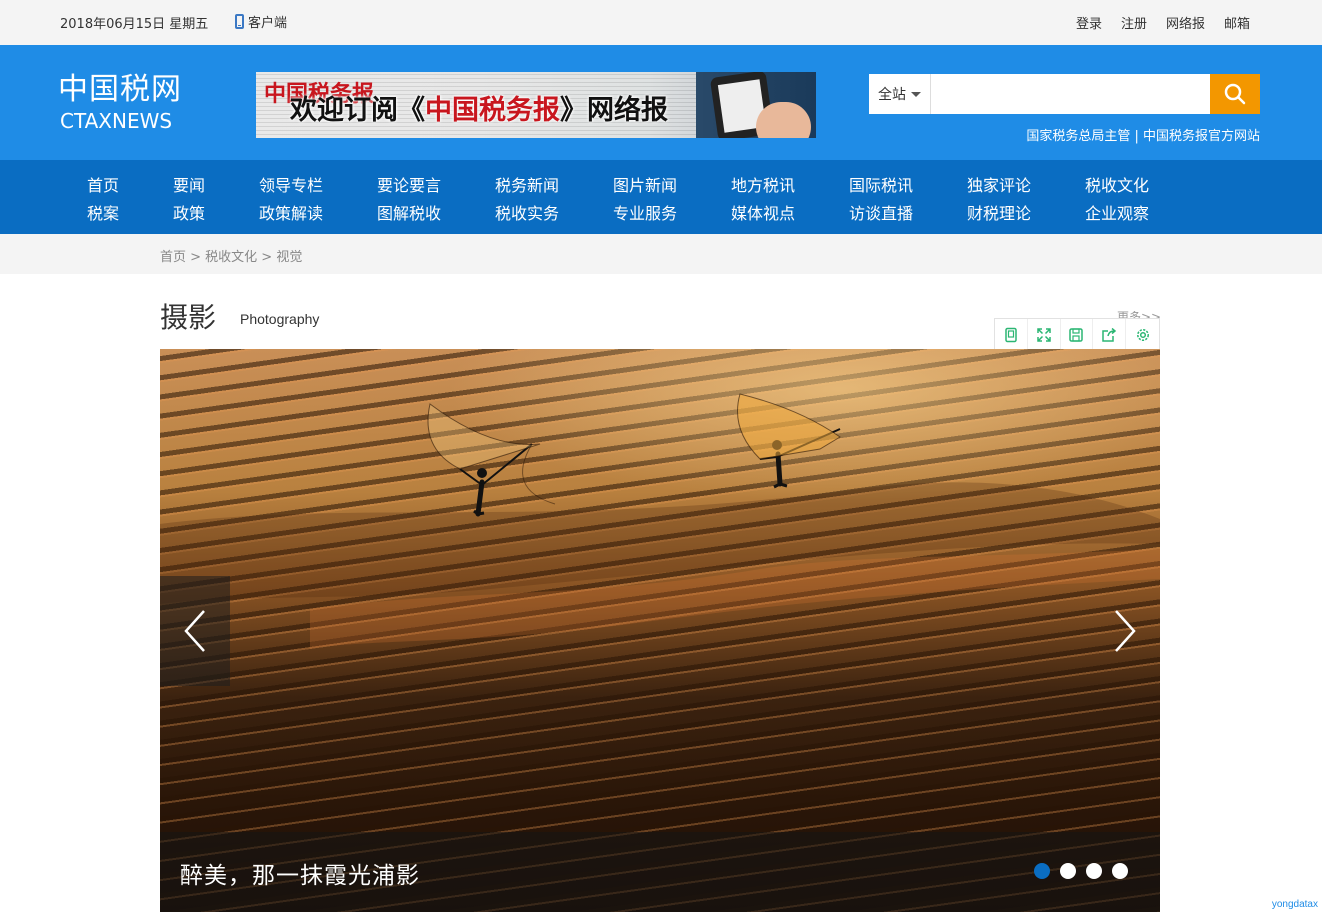 Image resolution: width=1322 pixels, height=917 pixels. I want to click on nav-item: 独家评论, so click(999, 186).